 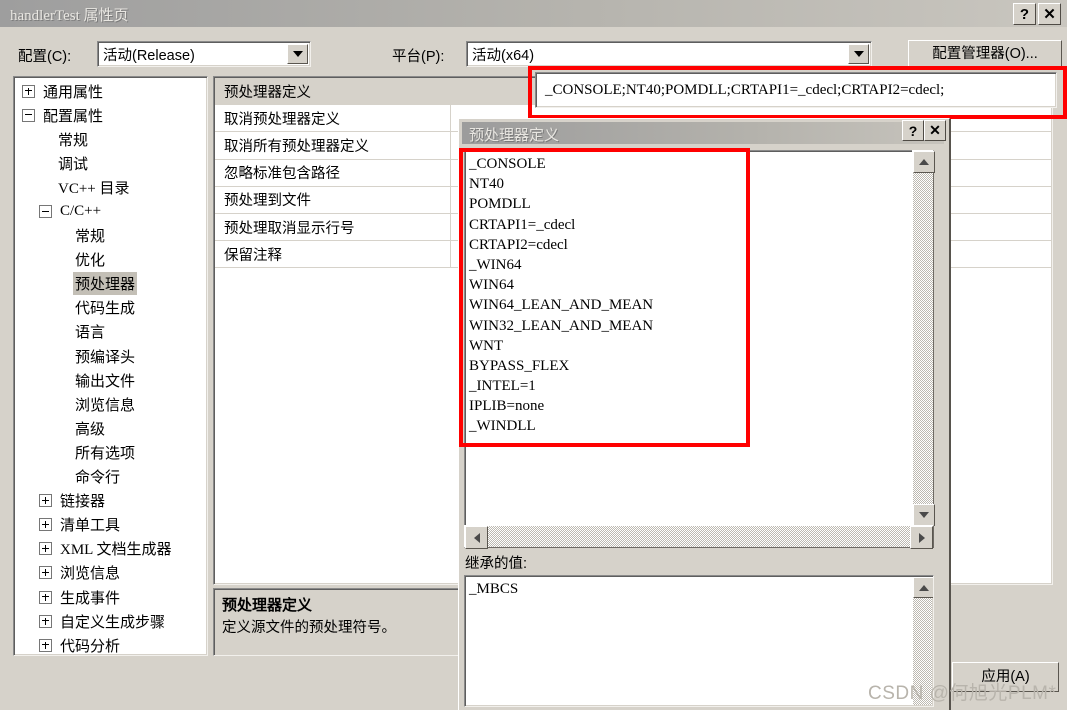 I want to click on scroll-left-icon, so click(x=476, y=537).